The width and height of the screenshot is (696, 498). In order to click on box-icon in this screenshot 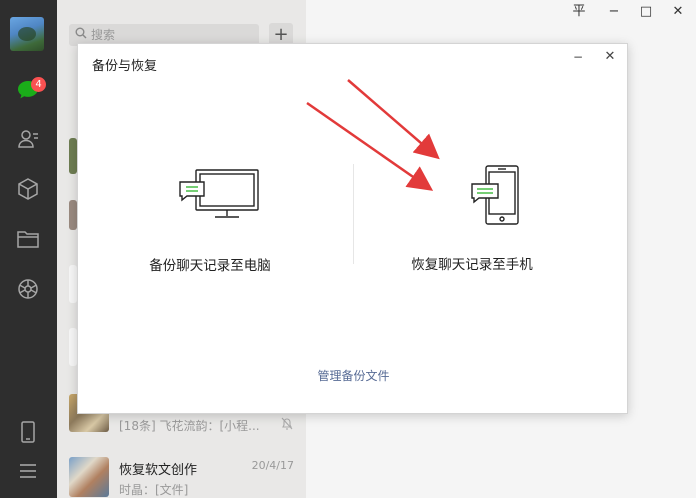, I will do `click(28, 189)`.